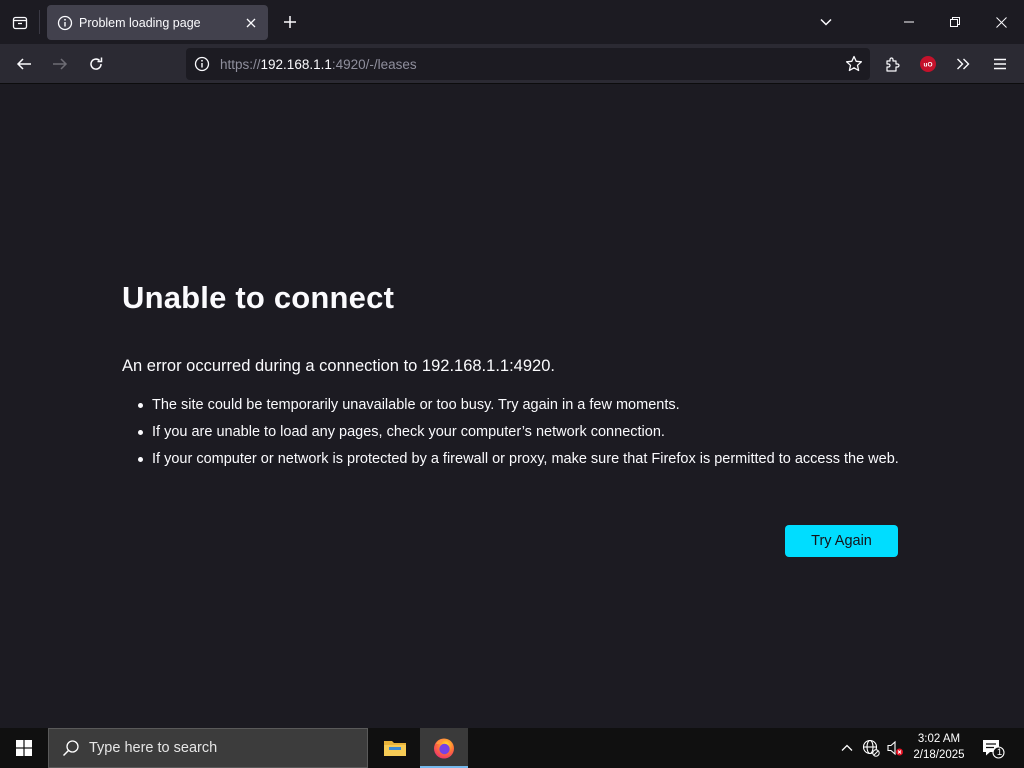  I want to click on show-hidden-icons-button, so click(847, 748).